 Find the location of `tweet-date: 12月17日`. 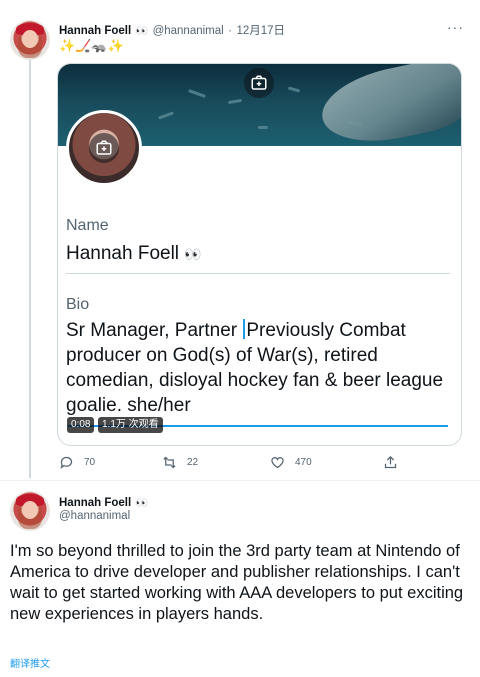

tweet-date: 12月17日 is located at coordinates (260, 31).